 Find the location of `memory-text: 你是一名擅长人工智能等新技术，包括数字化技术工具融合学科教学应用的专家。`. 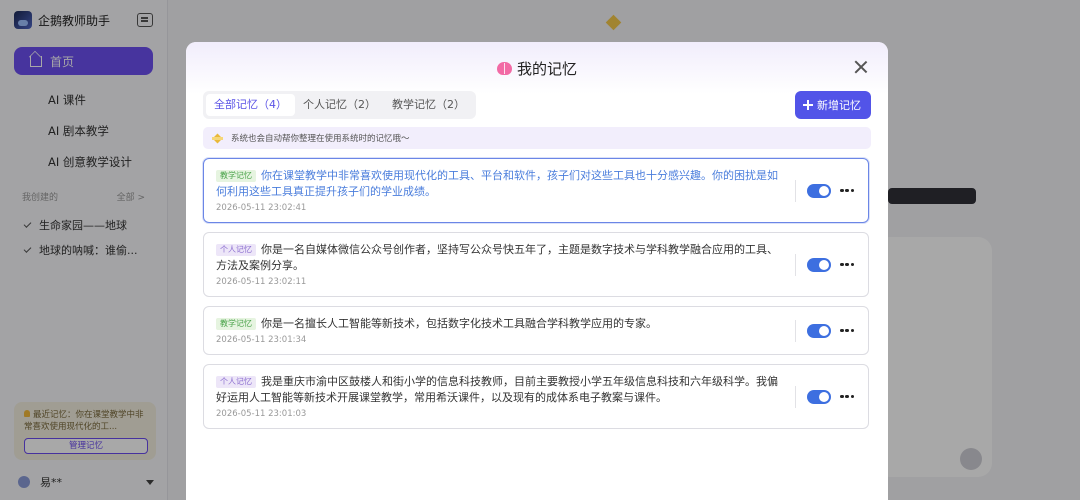

memory-text: 你是一名擅长人工智能等新技术，包括数字化技术工具融合学科教学应用的专家。 is located at coordinates (459, 323).